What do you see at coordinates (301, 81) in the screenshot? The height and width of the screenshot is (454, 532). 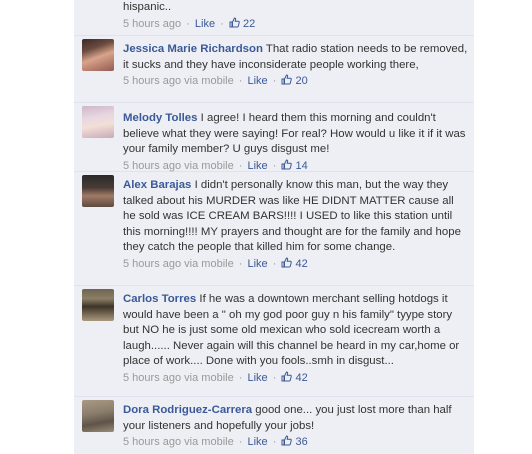 I see `like-count: 20` at bounding box center [301, 81].